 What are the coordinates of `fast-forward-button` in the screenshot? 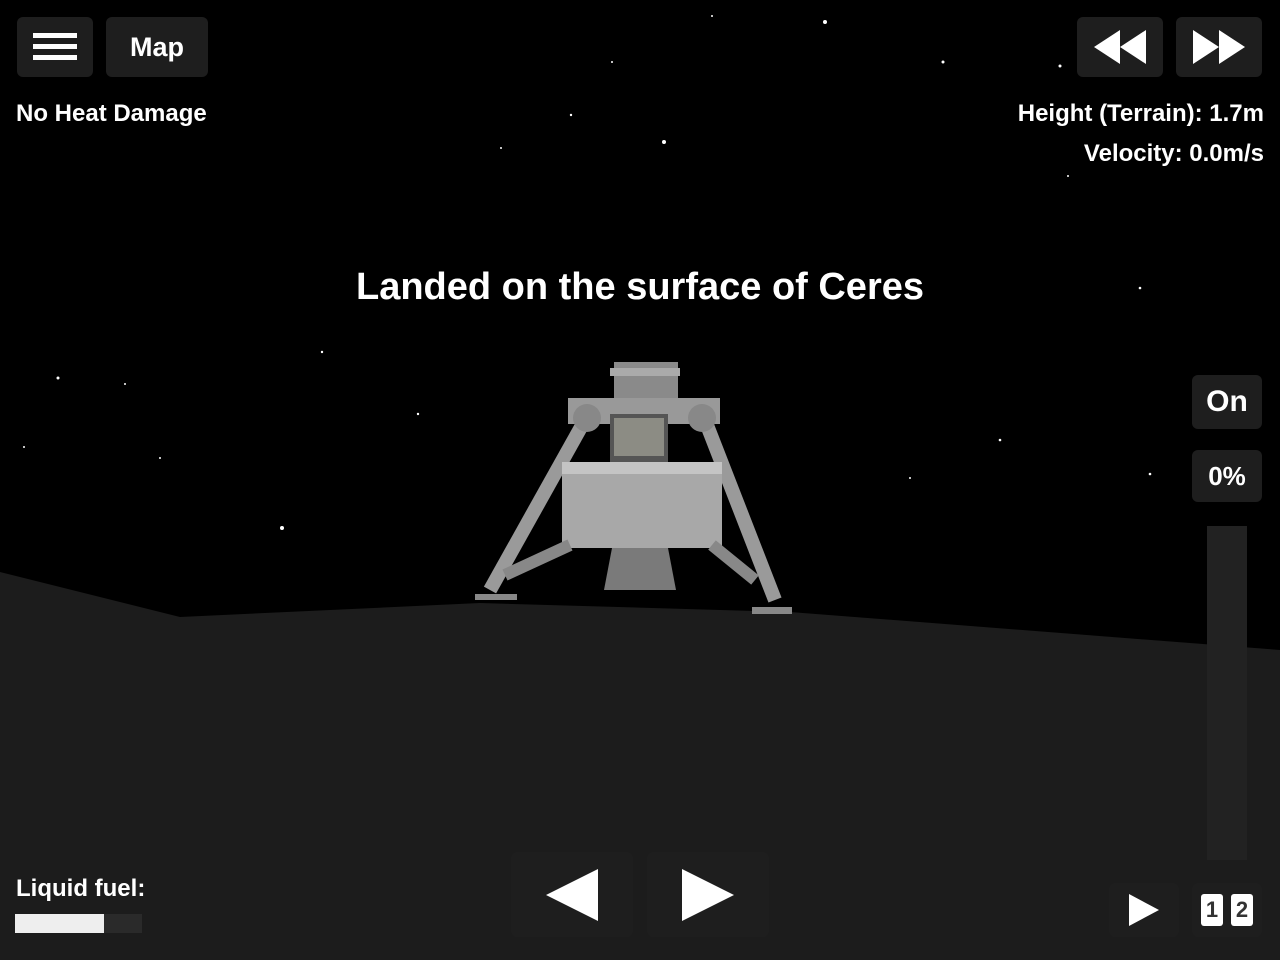 It's located at (1219, 47).